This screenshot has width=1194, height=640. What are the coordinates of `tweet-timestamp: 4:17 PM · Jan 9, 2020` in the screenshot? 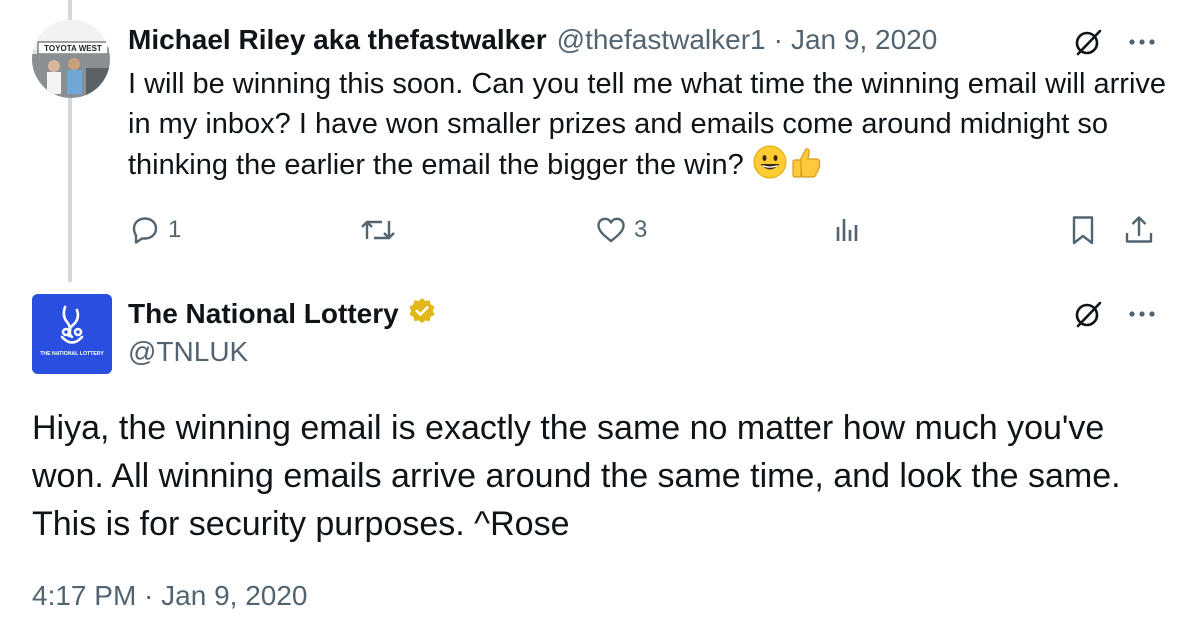 It's located at (170, 596).